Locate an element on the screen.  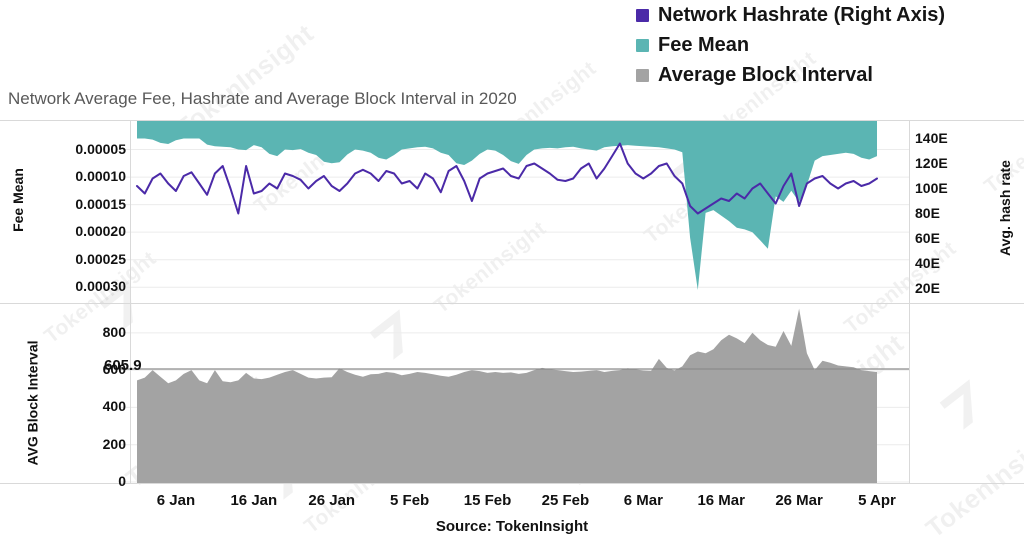
ytick-fee-2: 0.00015 is located at coordinates (100, 203).